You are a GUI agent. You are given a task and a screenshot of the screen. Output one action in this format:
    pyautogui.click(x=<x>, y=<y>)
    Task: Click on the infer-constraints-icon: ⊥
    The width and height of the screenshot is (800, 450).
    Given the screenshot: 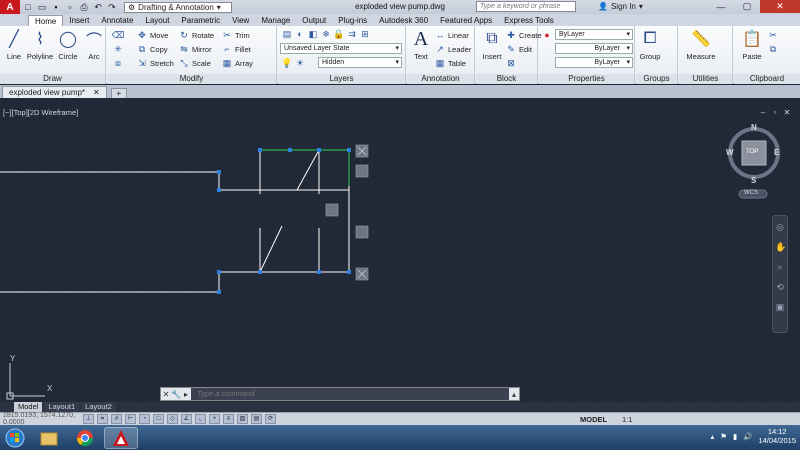 What is the action you would take?
    pyautogui.click(x=88, y=419)
    